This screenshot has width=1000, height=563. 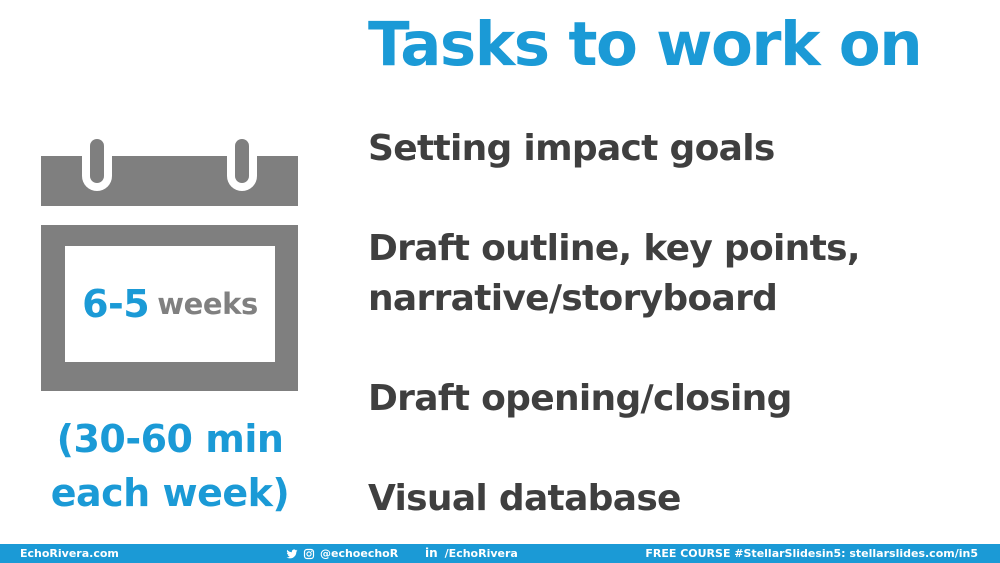 I want to click on calendar-header-bar, so click(x=169, y=181).